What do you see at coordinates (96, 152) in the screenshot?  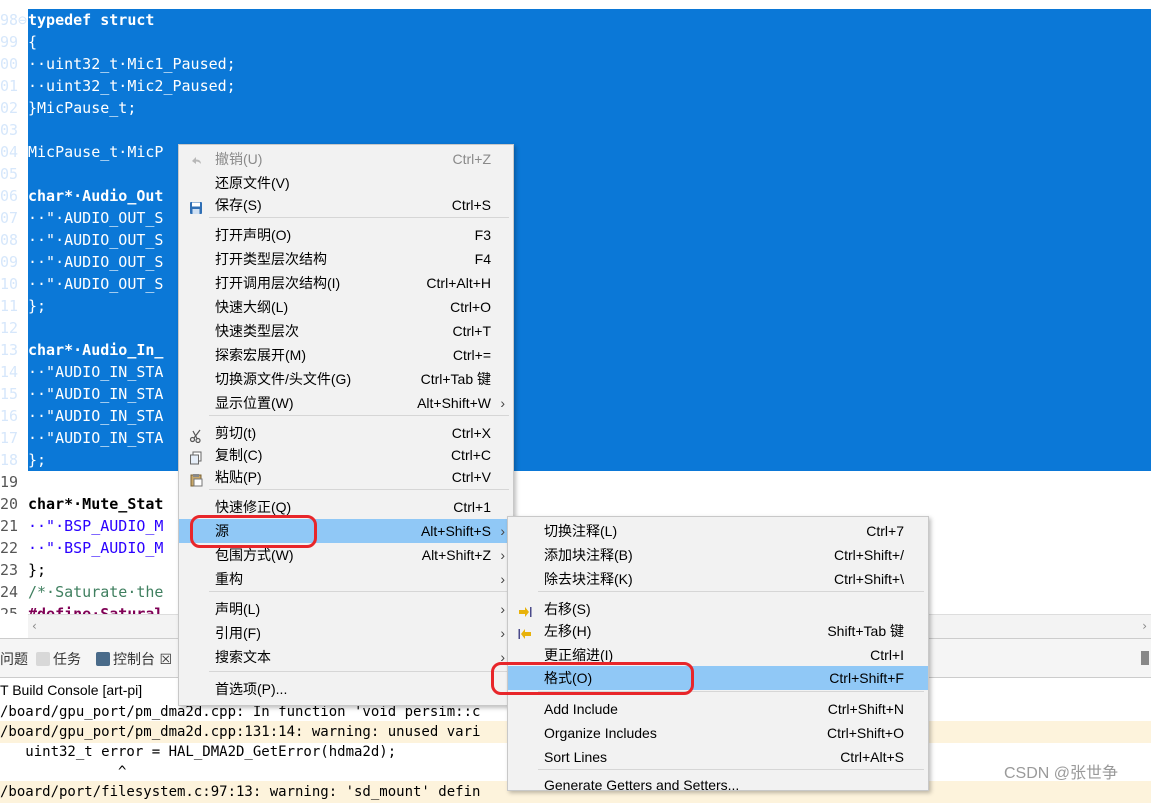 I see `code-text: MicPause_t·MicP` at bounding box center [96, 152].